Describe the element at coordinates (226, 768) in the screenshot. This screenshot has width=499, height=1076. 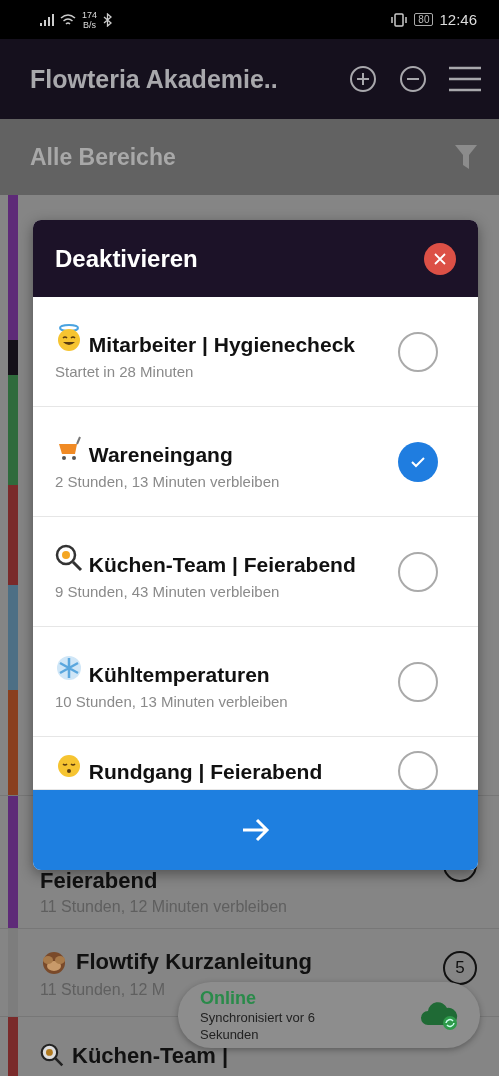
I see `task-title: Rundgang | Feierabend` at that location.